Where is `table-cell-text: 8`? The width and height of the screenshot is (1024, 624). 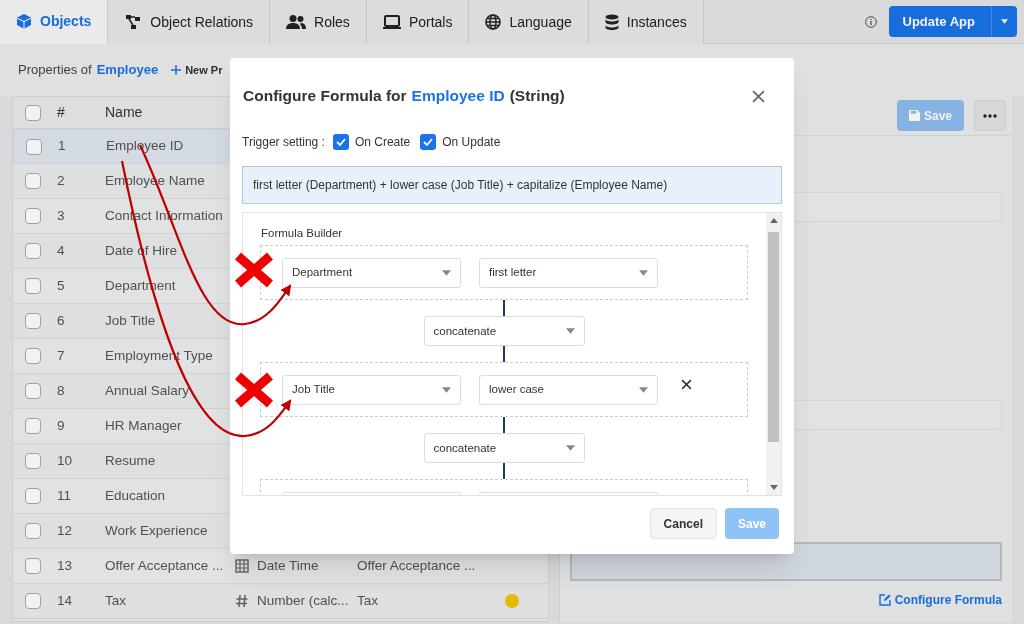 table-cell-text: 8 is located at coordinates (61, 390).